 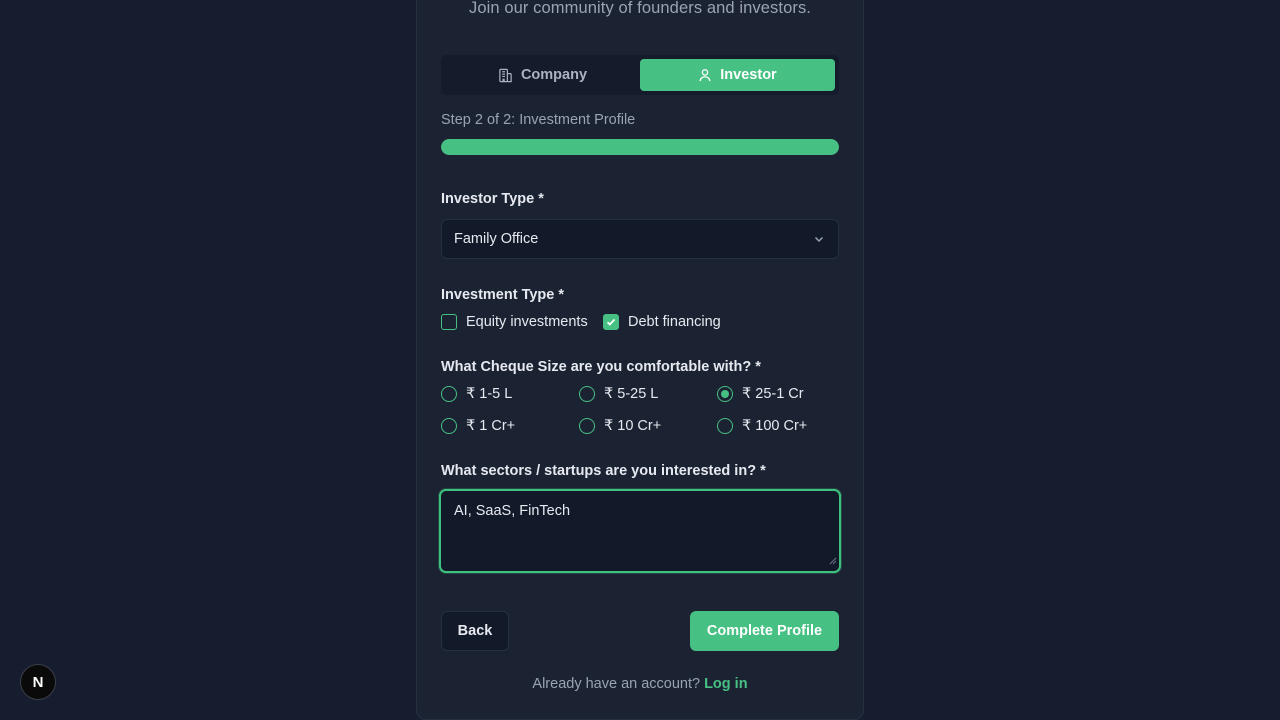 What do you see at coordinates (503, 295) in the screenshot?
I see `investment-type-label: Investment Type *` at bounding box center [503, 295].